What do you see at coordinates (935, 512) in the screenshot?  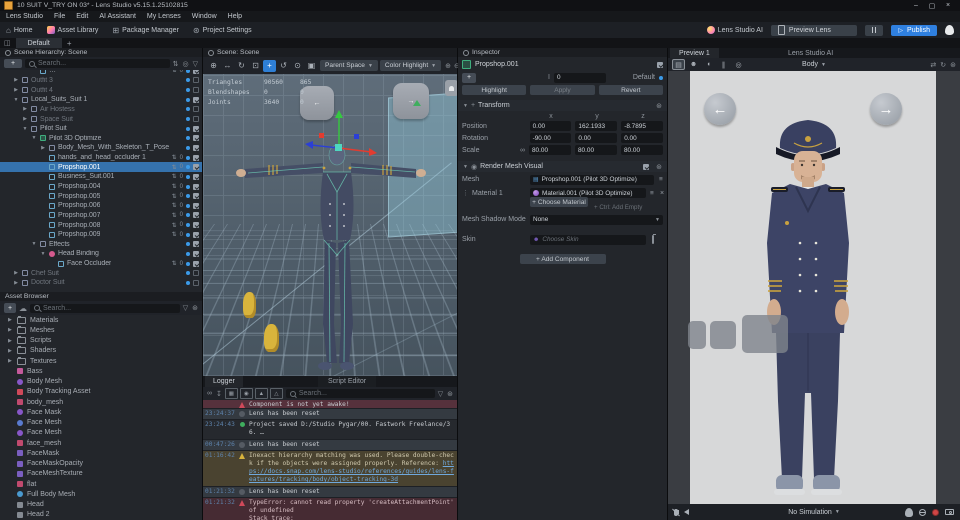 I see `record-icon` at bounding box center [935, 512].